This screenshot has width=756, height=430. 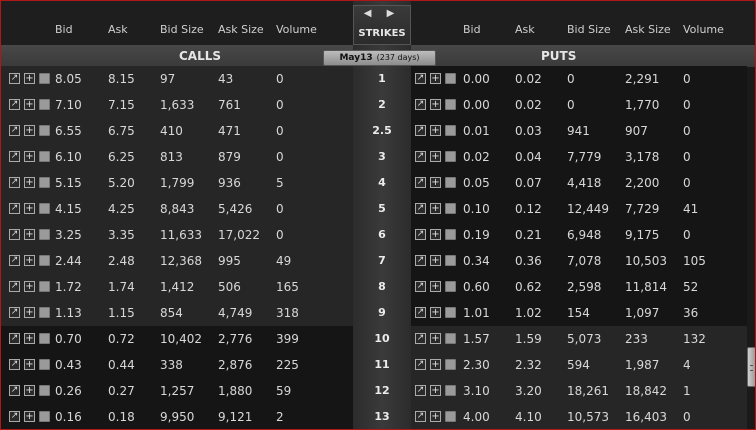 What do you see at coordinates (177, 339) in the screenshot?
I see `call-row: ↗ +0.70 0.72 10,402 2,776 399` at bounding box center [177, 339].